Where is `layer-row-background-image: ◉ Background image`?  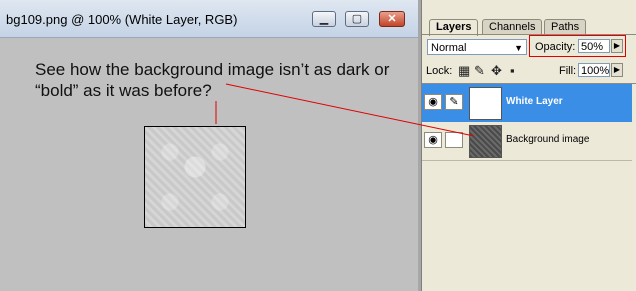 layer-row-background-image: ◉ Background image is located at coordinates (527, 141).